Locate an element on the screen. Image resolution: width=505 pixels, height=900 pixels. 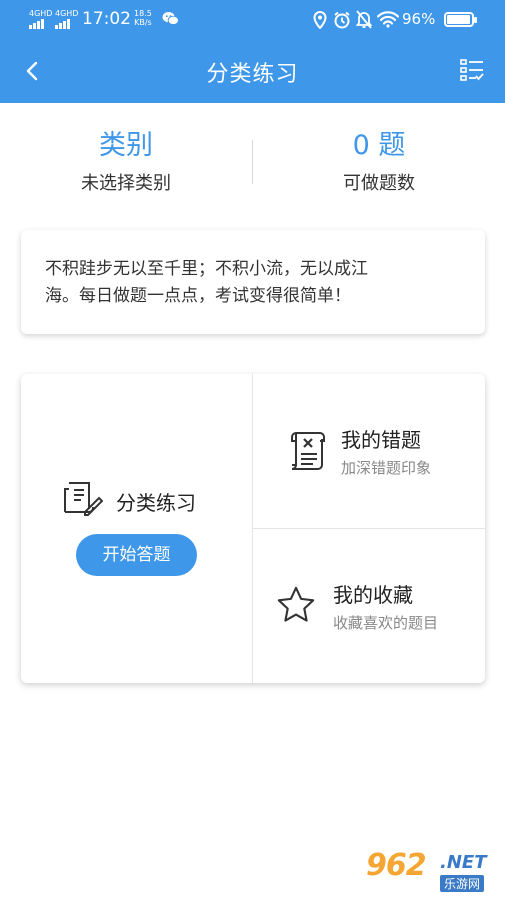
net-speed: 18.5 KB/s is located at coordinates (143, 18).